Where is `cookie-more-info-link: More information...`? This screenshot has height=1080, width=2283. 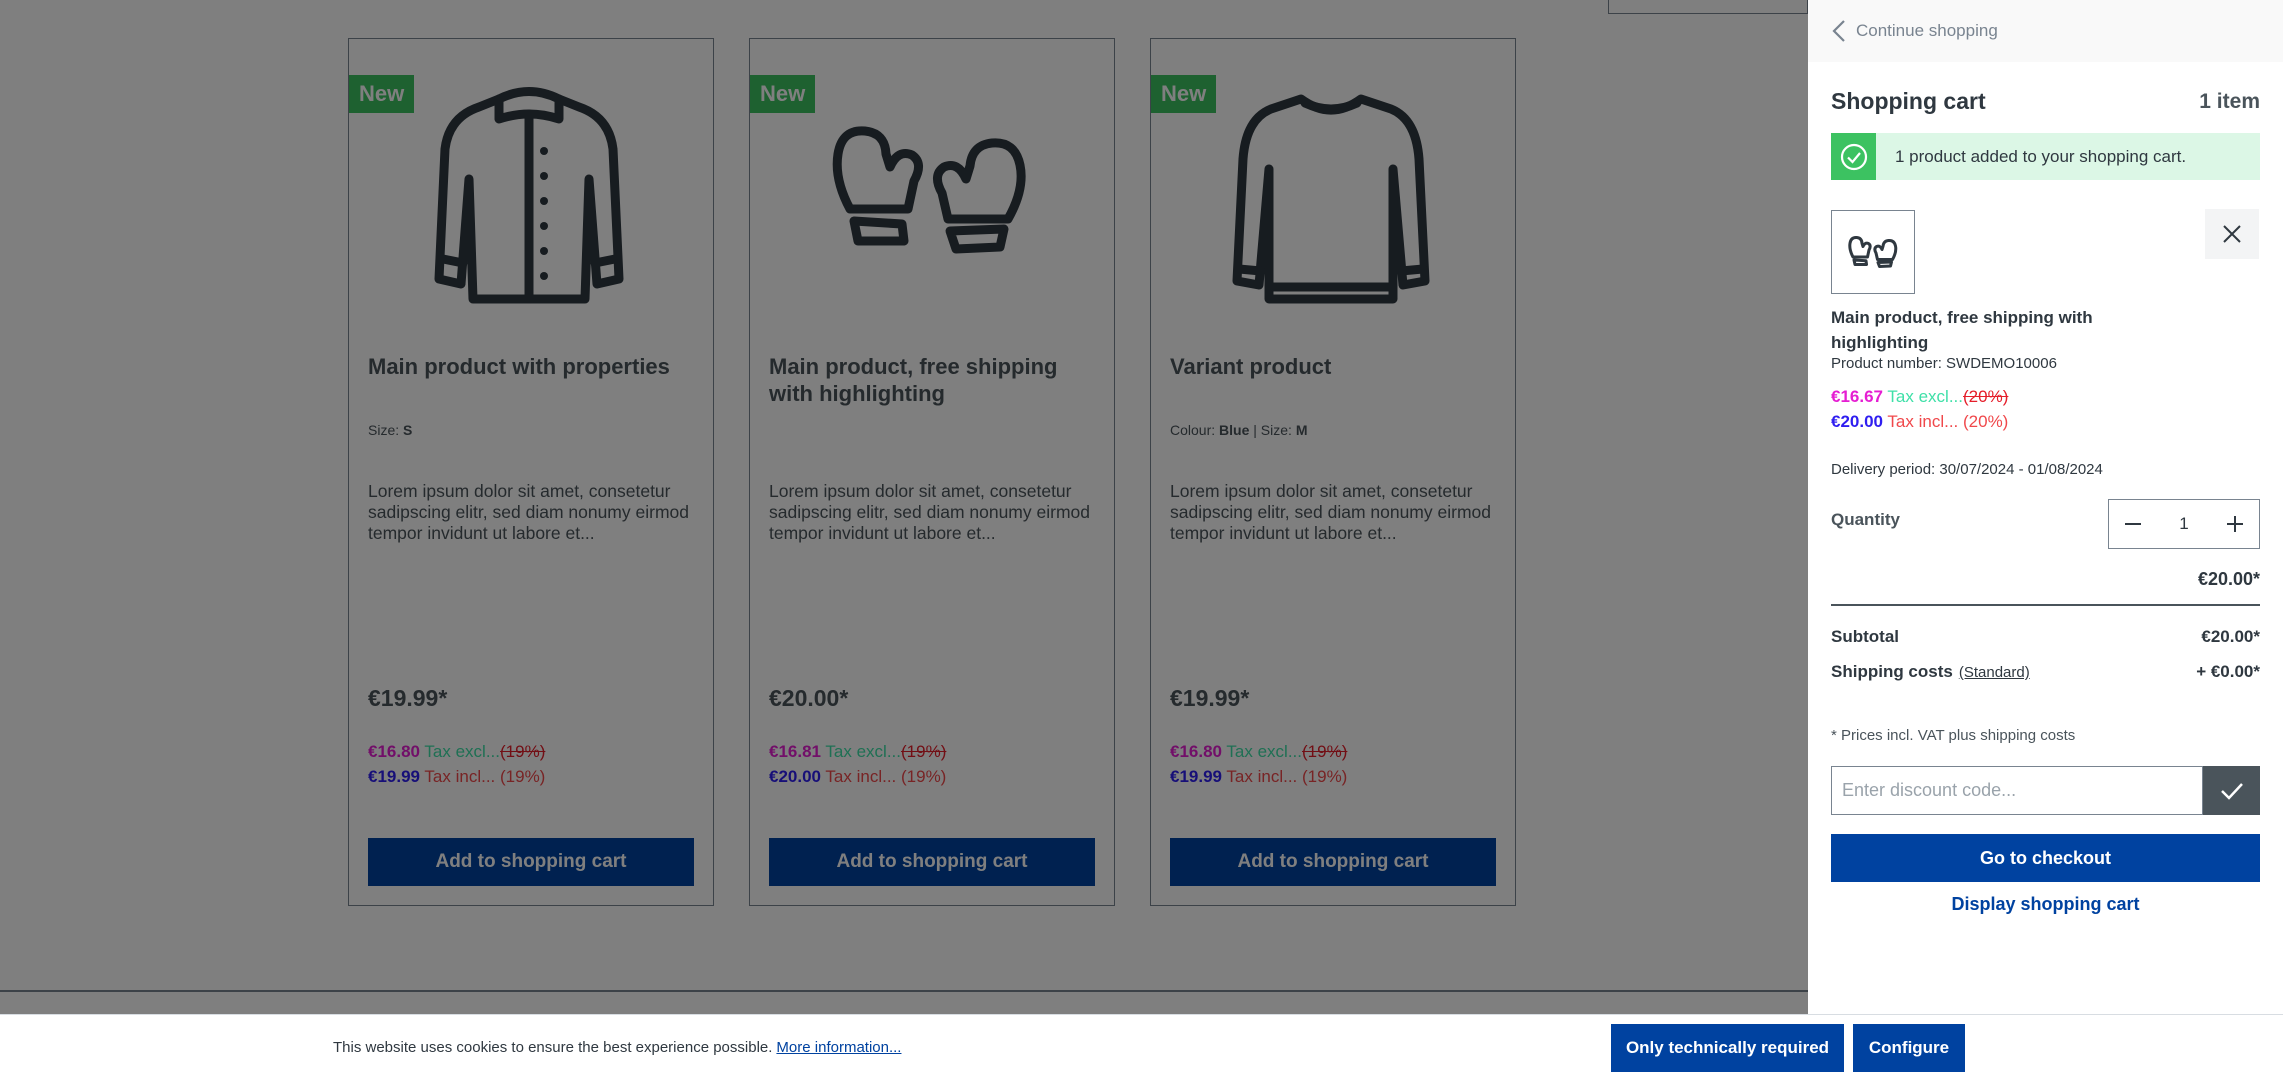
cookie-more-info-link: More information... is located at coordinates (838, 1047).